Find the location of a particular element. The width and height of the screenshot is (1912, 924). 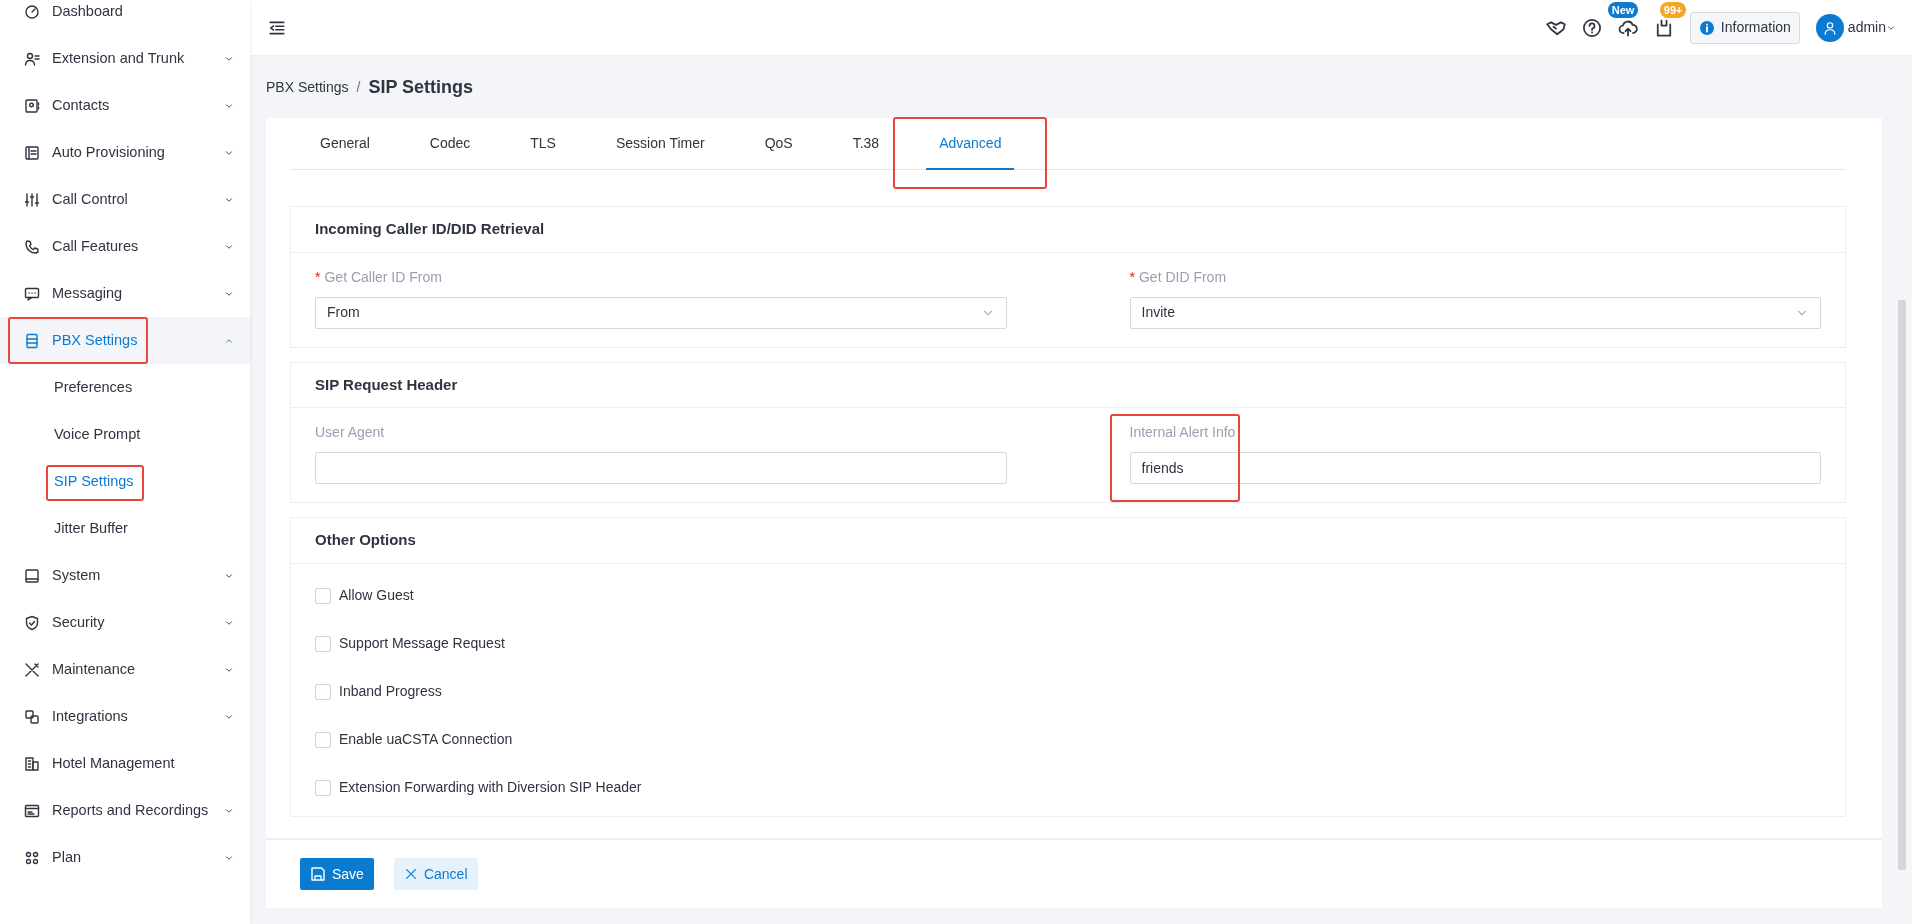

person-list-icon is located at coordinates (32, 58).